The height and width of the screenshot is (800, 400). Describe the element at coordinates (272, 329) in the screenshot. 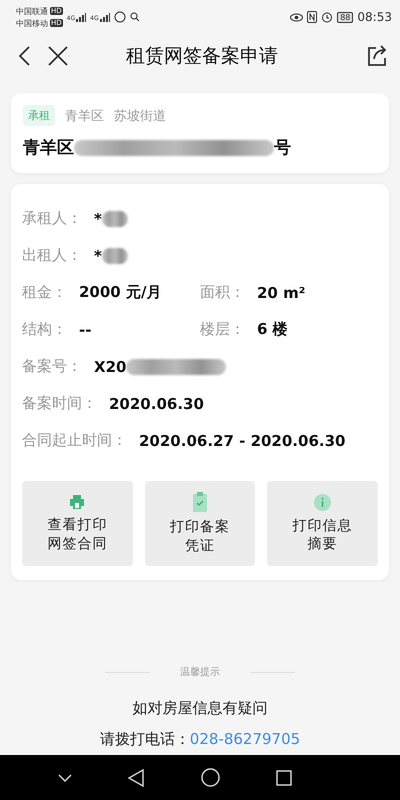

I see `field-value: 6 楼` at that location.